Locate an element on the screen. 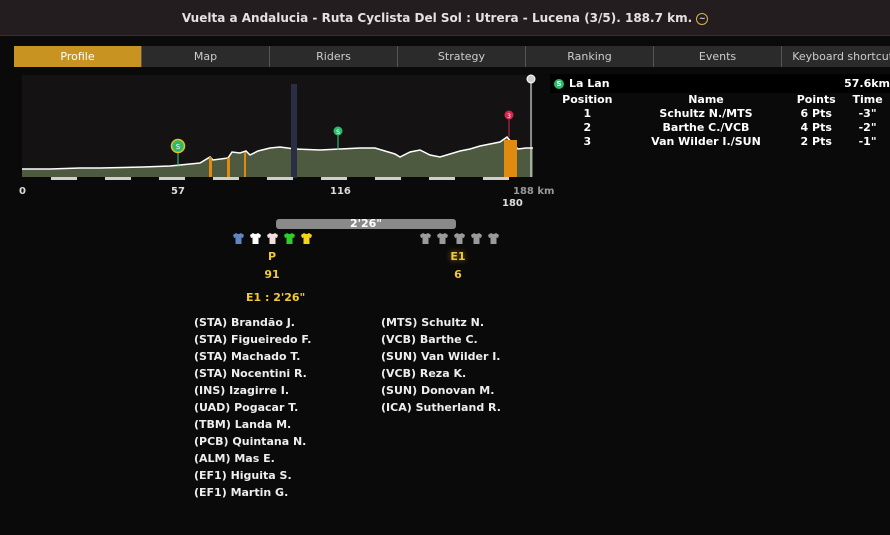 The width and height of the screenshot is (890, 535). rider-item: (VCB) Reza K. is located at coordinates (441, 373).